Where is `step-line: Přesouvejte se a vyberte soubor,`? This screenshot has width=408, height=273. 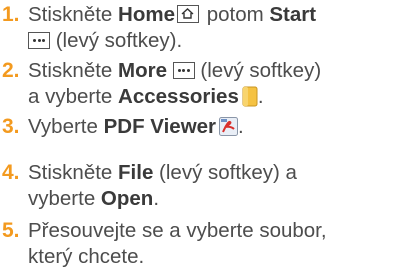
step-line: Přesouvejte se a vyberte soubor, is located at coordinates (216, 231).